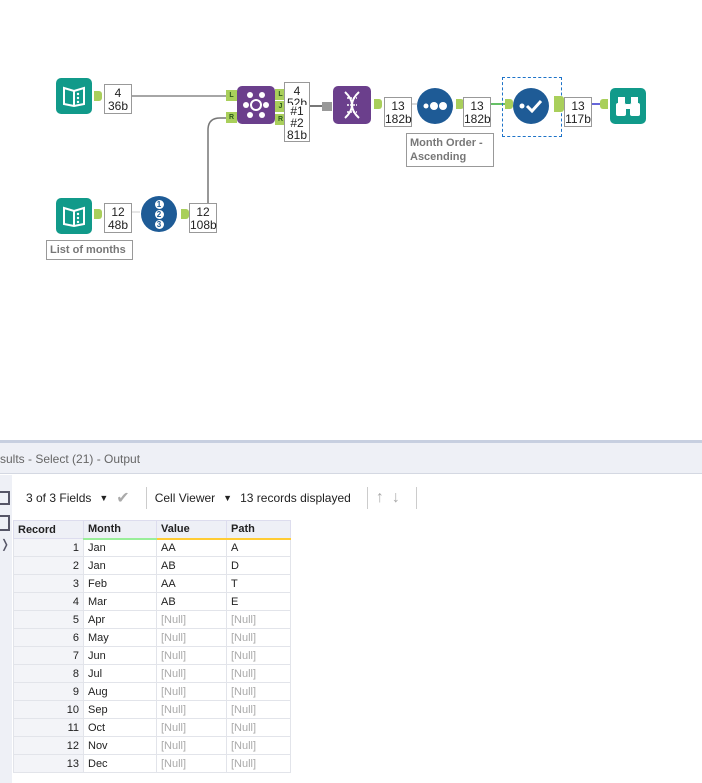 The height and width of the screenshot is (783, 702). I want to click on column-header-month: Month, so click(120, 530).